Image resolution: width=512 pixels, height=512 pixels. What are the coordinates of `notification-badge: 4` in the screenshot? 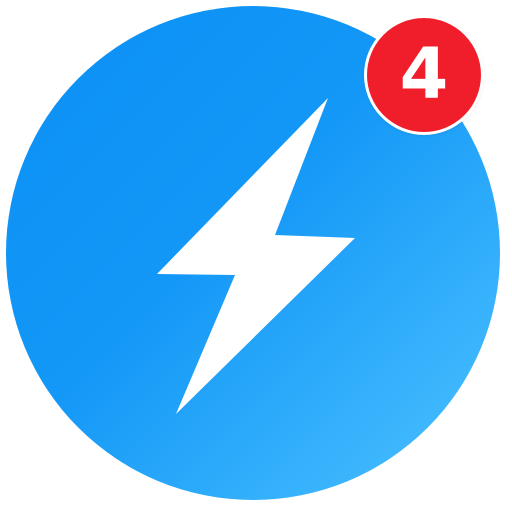 It's located at (424, 75).